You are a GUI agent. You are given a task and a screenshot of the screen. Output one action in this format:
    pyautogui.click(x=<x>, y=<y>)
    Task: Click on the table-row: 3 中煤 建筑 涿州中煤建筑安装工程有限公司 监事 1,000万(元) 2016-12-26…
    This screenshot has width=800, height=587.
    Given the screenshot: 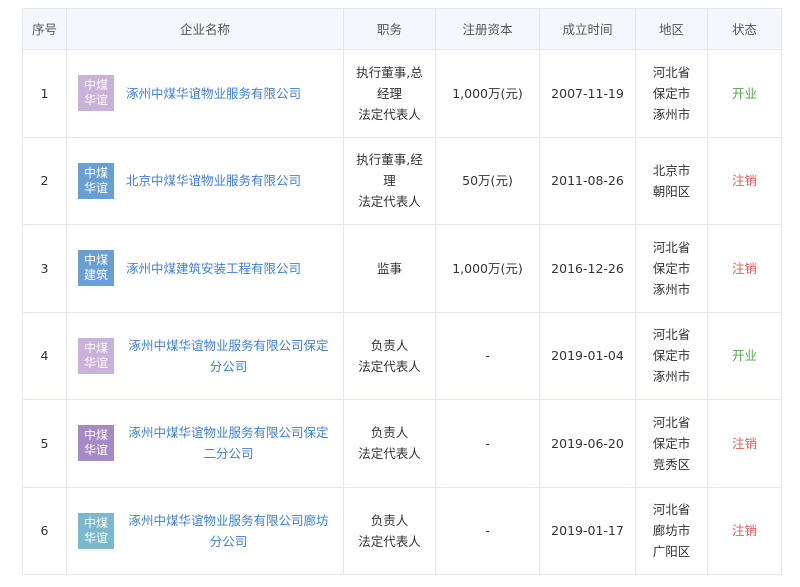 What is the action you would take?
    pyautogui.click(x=402, y=268)
    